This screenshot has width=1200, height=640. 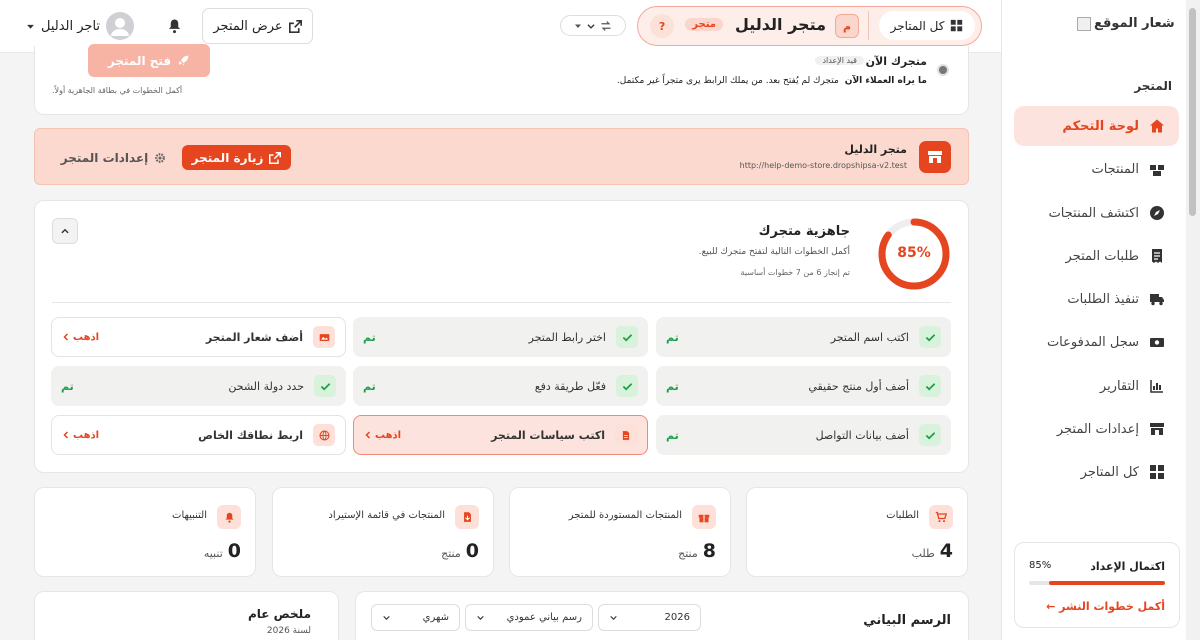 I want to click on store-type-badge: متجر, so click(x=704, y=24).